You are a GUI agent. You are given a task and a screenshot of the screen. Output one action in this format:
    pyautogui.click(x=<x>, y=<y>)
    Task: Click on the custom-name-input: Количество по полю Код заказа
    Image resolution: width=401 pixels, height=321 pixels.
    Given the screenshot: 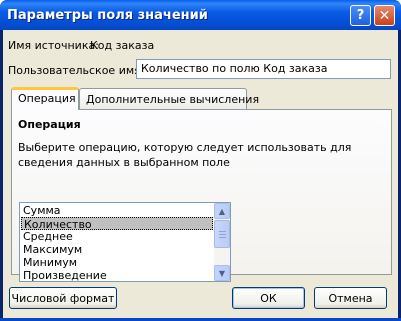 What is the action you would take?
    pyautogui.click(x=263, y=69)
    